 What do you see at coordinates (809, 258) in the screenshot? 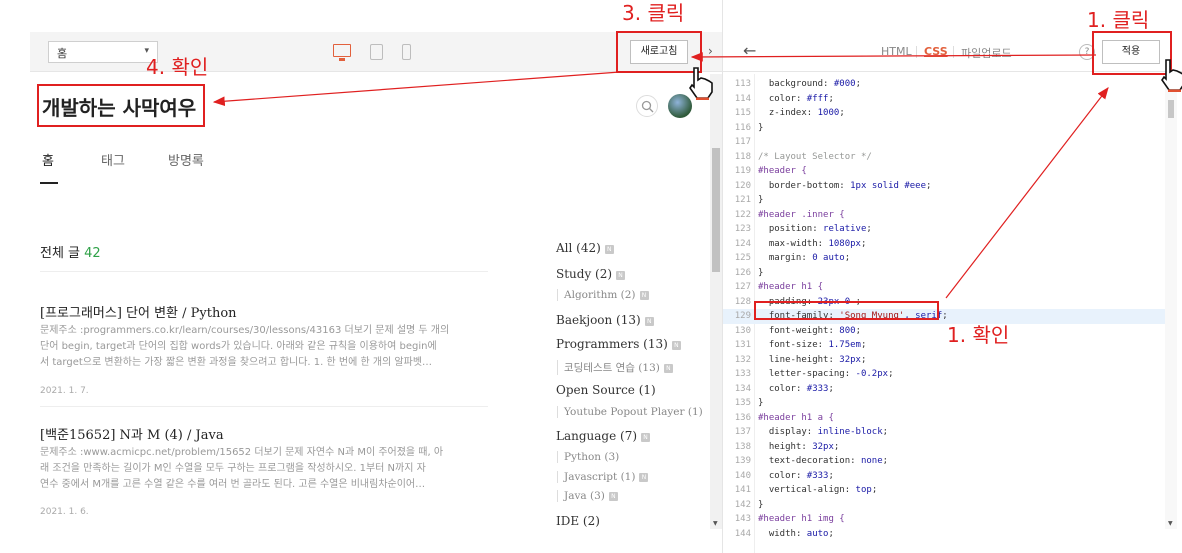
I see `code-text: margin: 0 auto;` at bounding box center [809, 258].